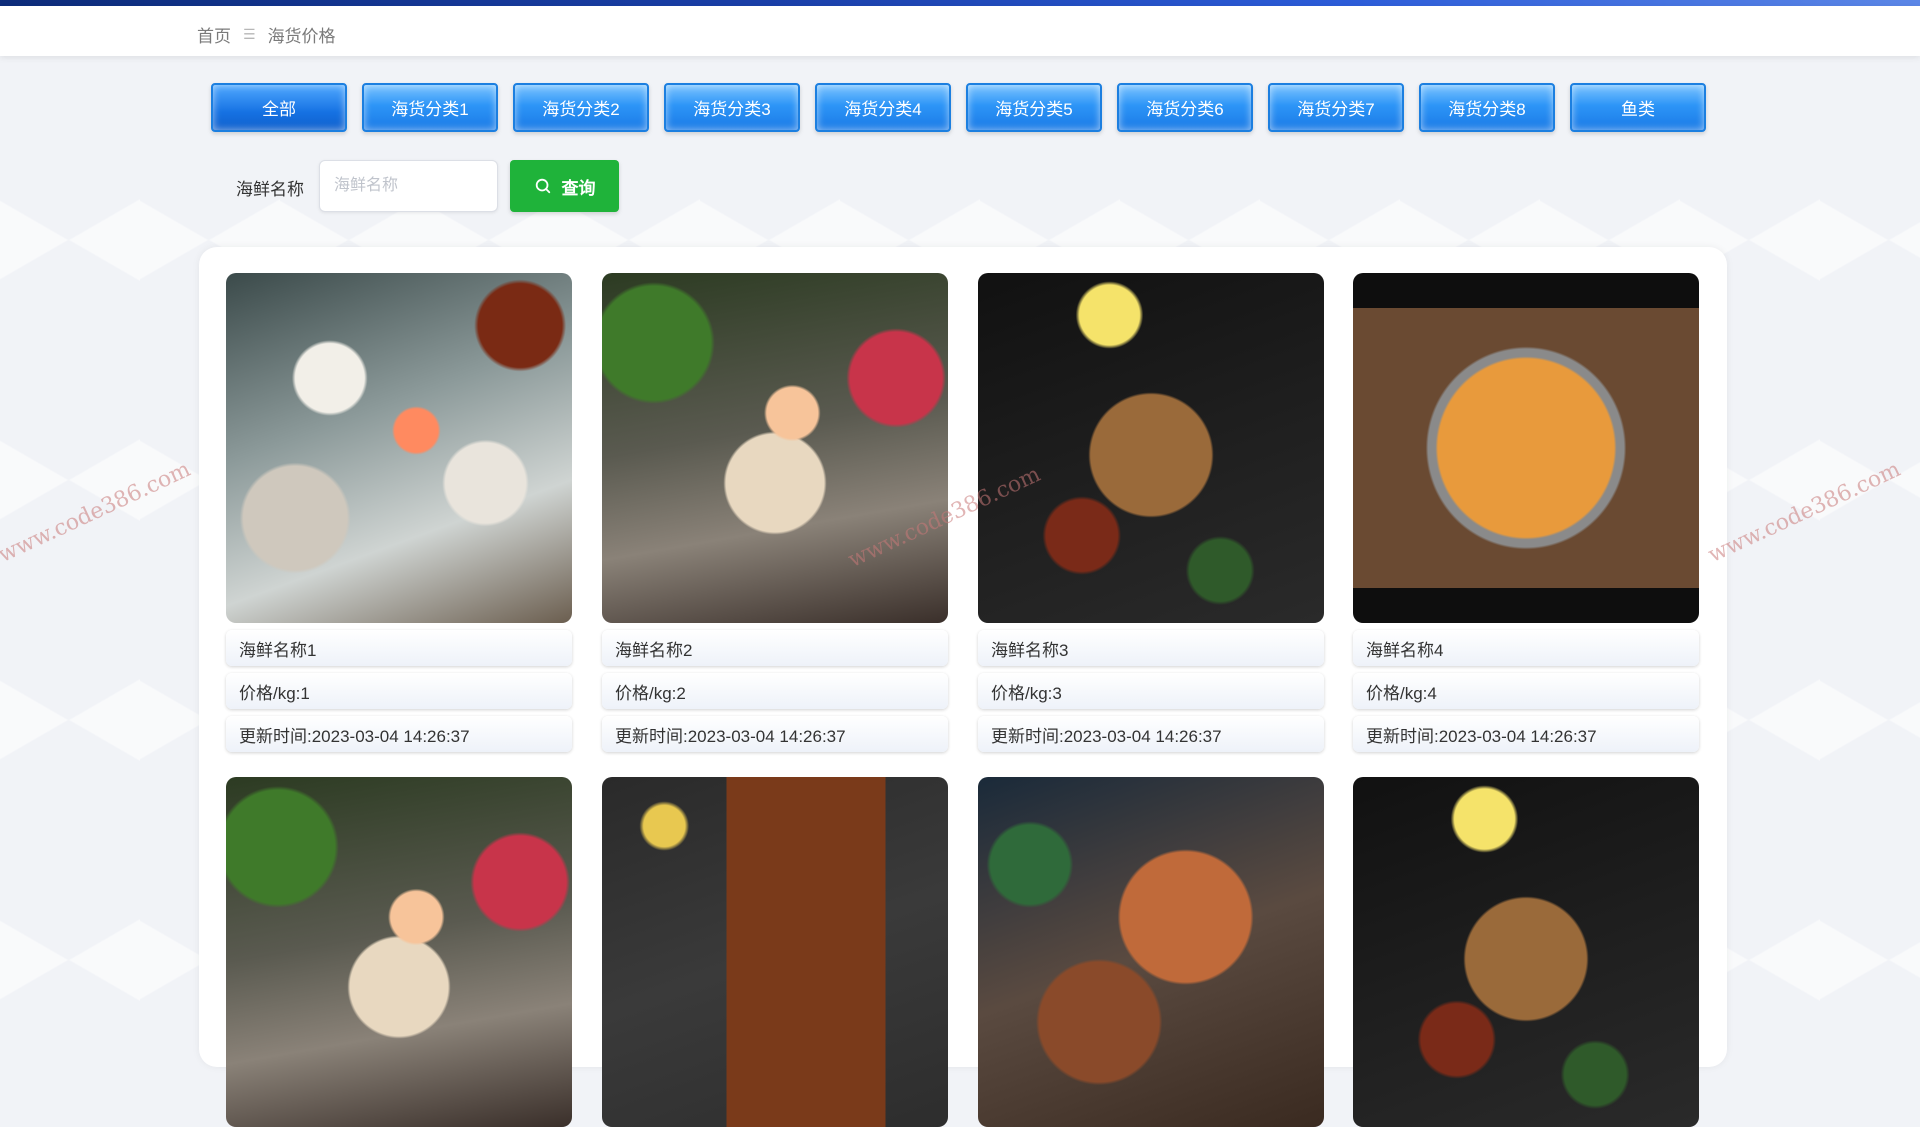 The width and height of the screenshot is (1920, 1127). Describe the element at coordinates (270, 189) in the screenshot. I see `search-label: 海鲜名称` at that location.